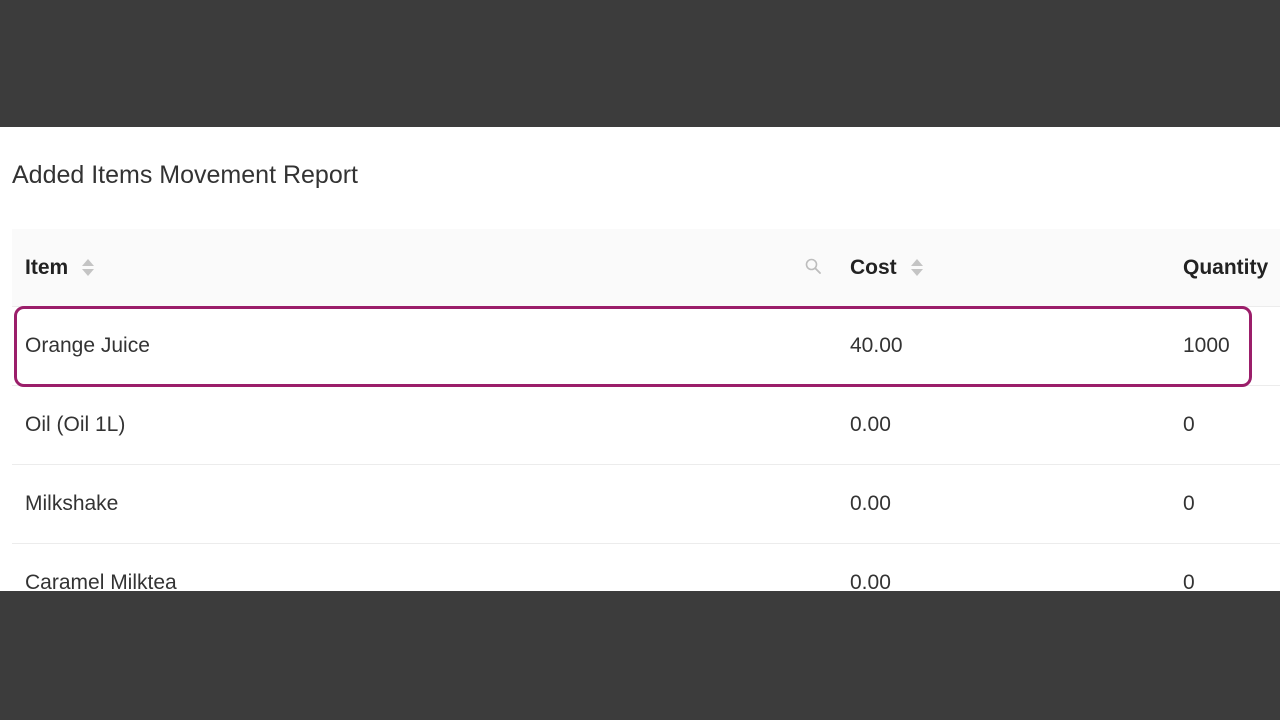 The height and width of the screenshot is (720, 1280). I want to click on column-header-cost-label: Cost, so click(873, 267).